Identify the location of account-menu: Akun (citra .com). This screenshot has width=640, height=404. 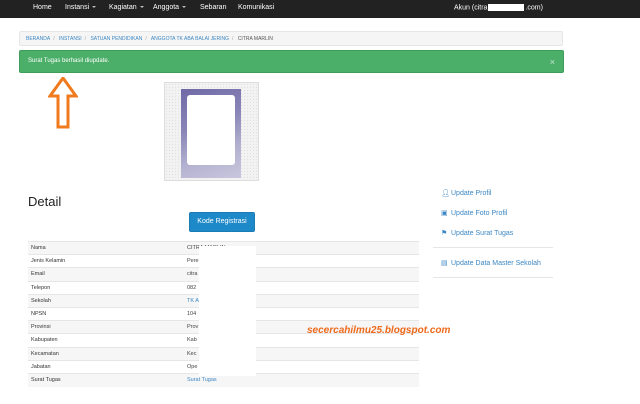
(498, 7).